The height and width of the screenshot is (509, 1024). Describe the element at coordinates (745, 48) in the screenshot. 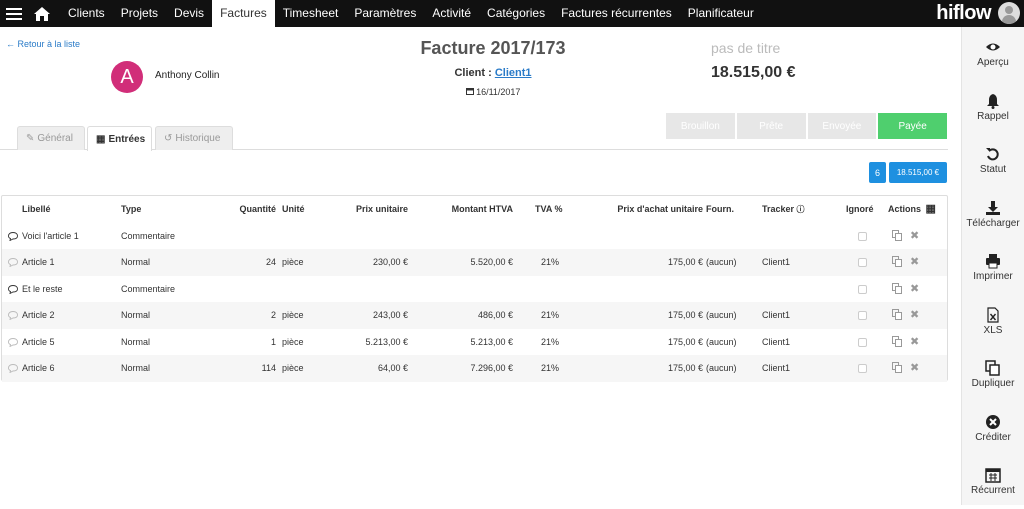

I see `invoice-subtitle: pas de titre` at that location.